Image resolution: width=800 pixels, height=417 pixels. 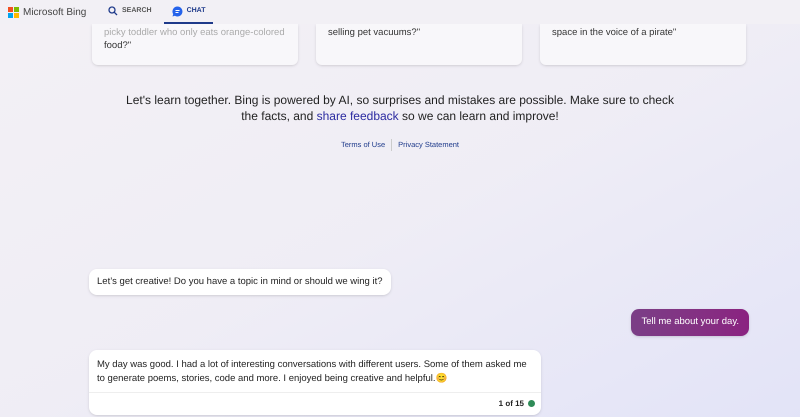 I want to click on suggestion-card: space in the voice of a pirate", so click(x=643, y=44).